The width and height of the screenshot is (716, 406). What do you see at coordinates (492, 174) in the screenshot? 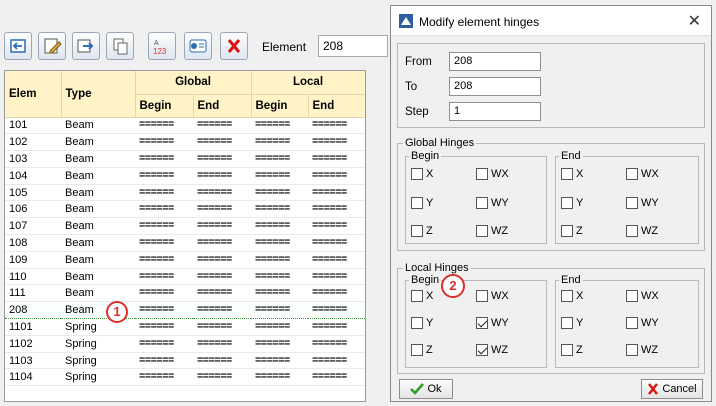
I see `global-begin-wx-checkbox: WX` at bounding box center [492, 174].